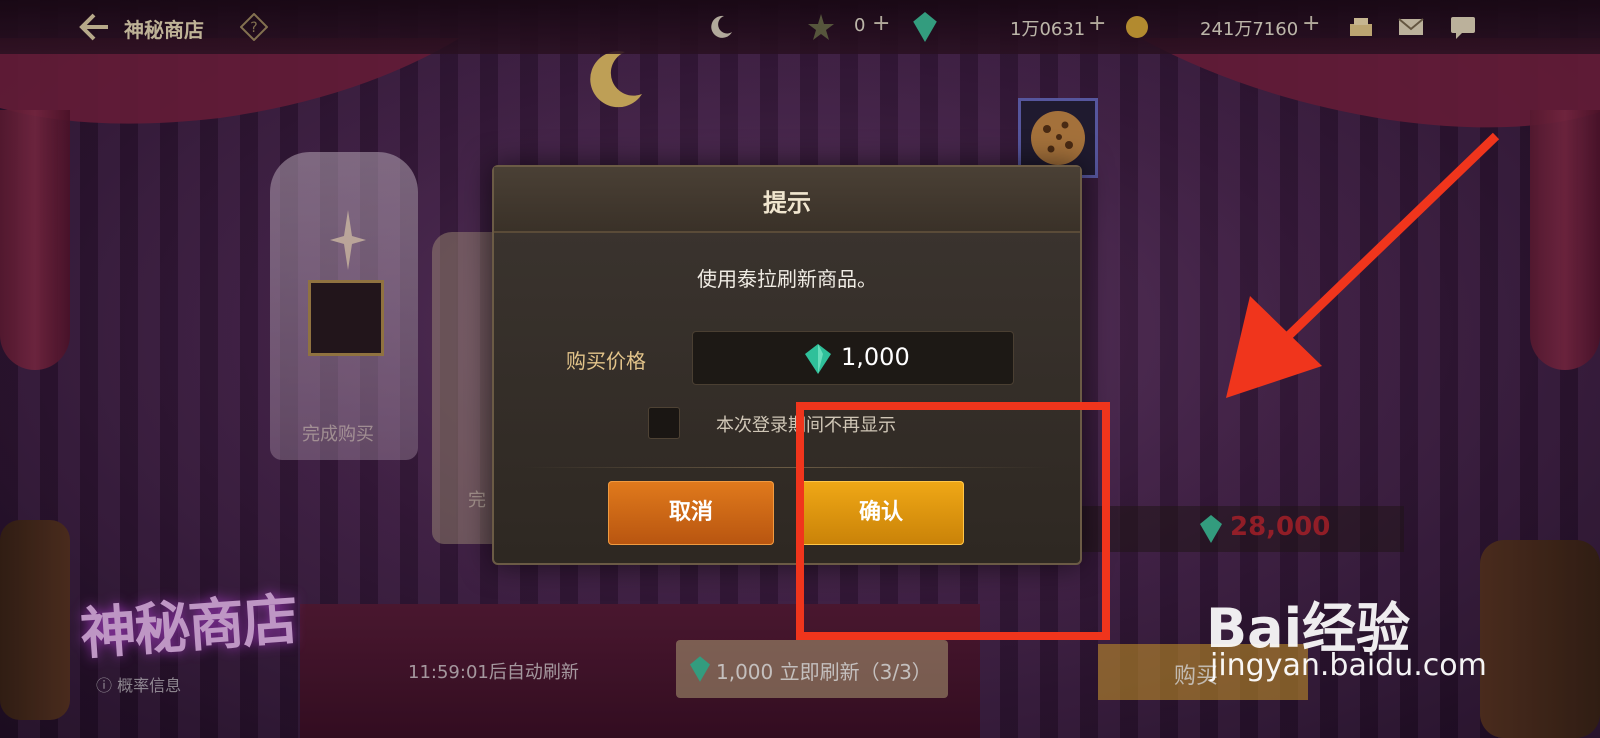 This screenshot has height=738, width=1600. Describe the element at coordinates (787, 203) in the screenshot. I see `dialog-title: 提示` at that location.